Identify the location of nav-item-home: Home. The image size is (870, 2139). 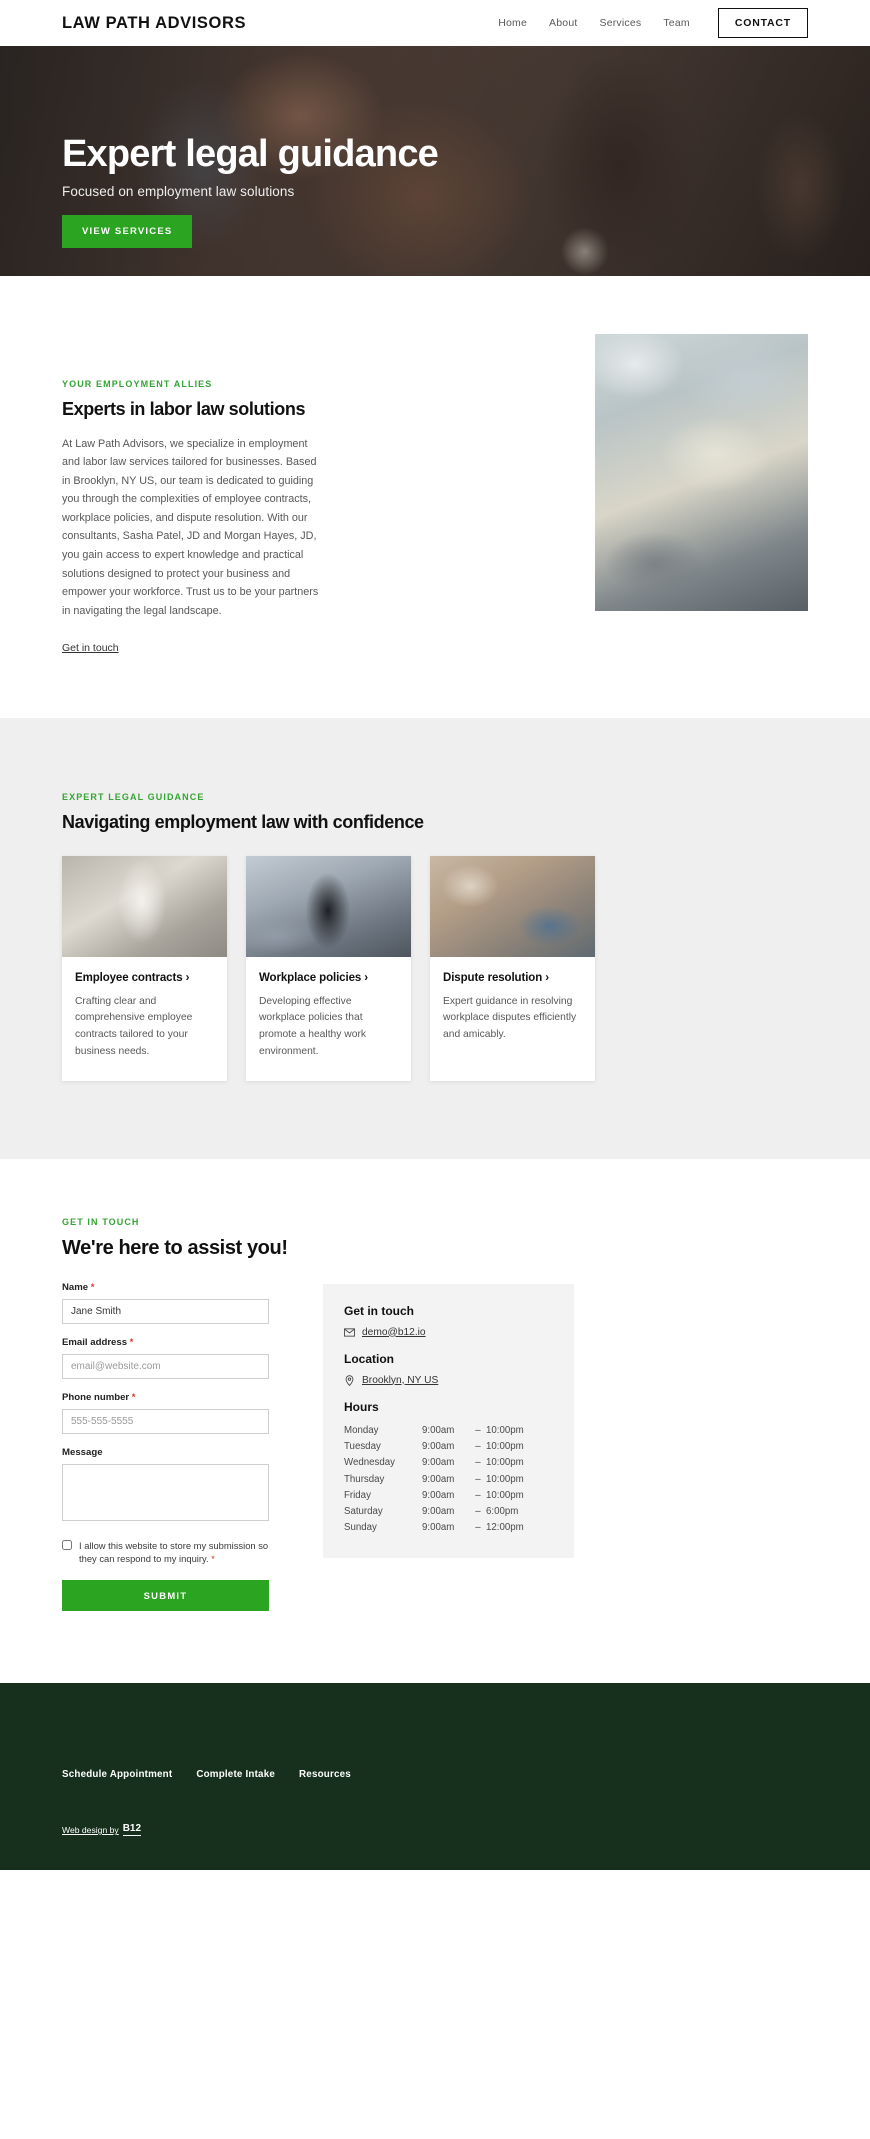
(512, 23).